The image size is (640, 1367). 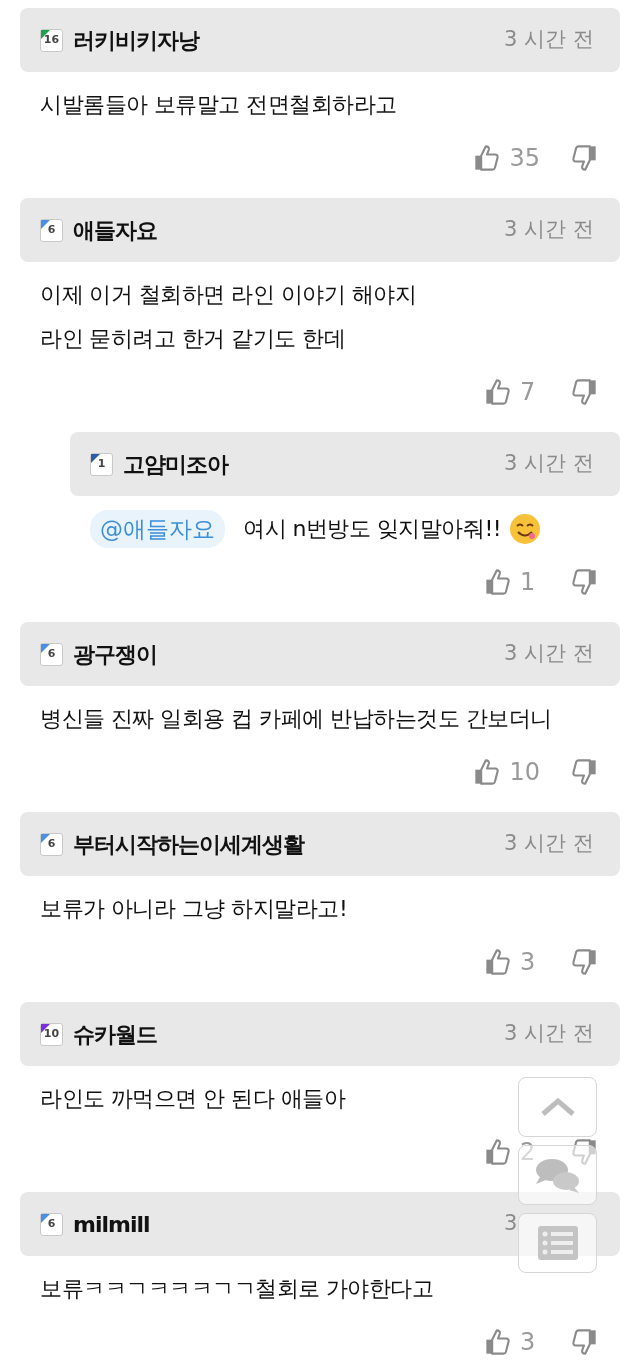 I want to click on like-count: 1, so click(x=528, y=582).